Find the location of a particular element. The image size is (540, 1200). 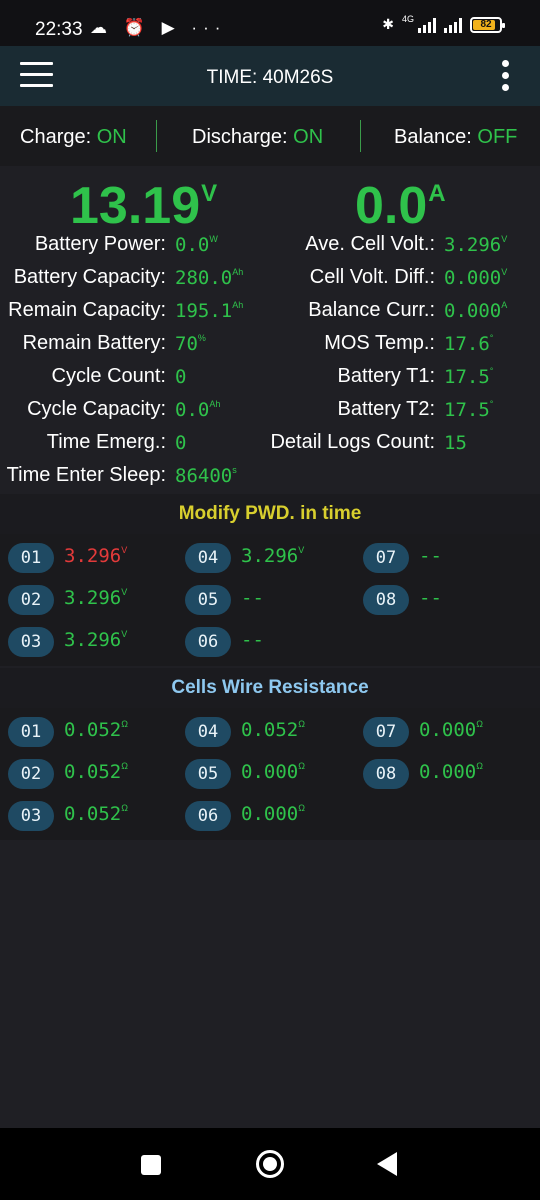

cell-voltage-value-text: 3.296 is located at coordinates (93, 556).